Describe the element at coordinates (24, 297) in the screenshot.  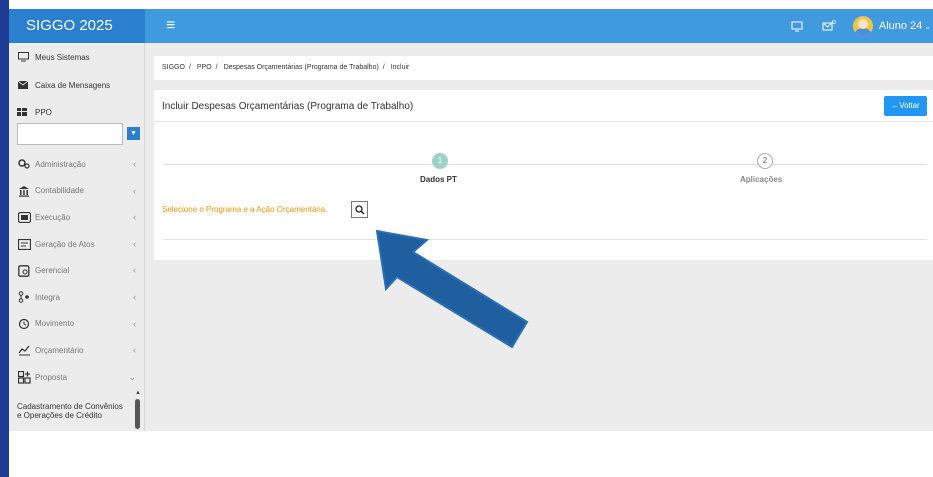
I see `integration-icon` at that location.